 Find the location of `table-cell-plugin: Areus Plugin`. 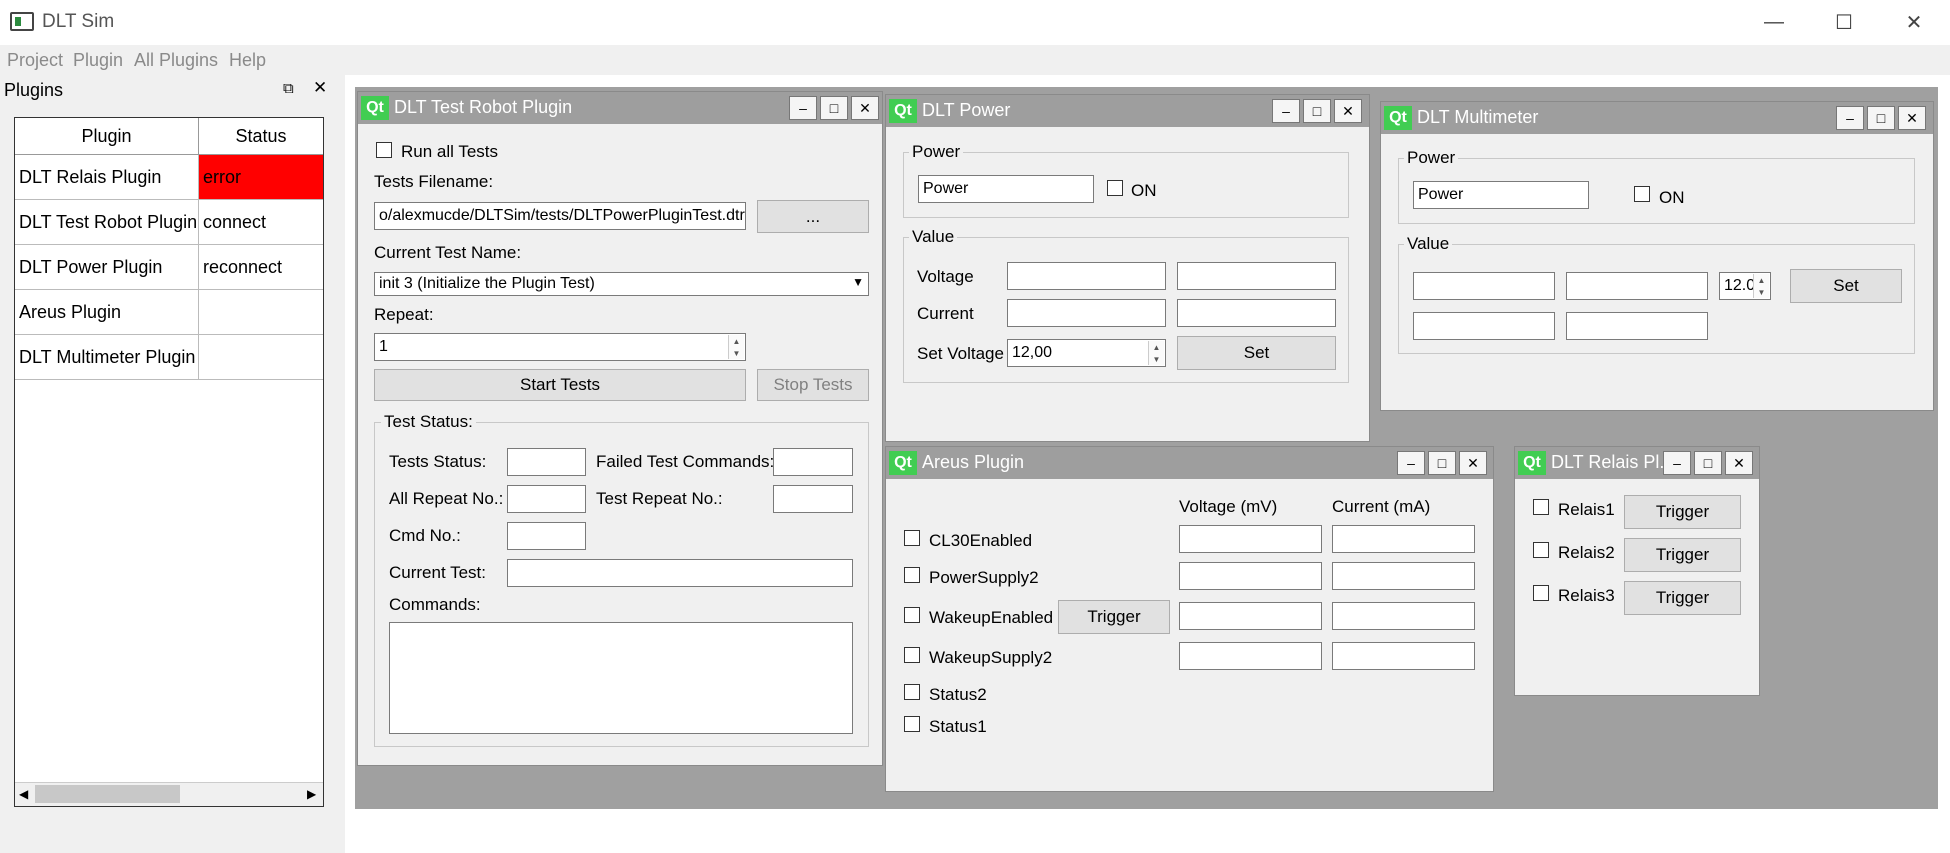

table-cell-plugin: Areus Plugin is located at coordinates (107, 312).